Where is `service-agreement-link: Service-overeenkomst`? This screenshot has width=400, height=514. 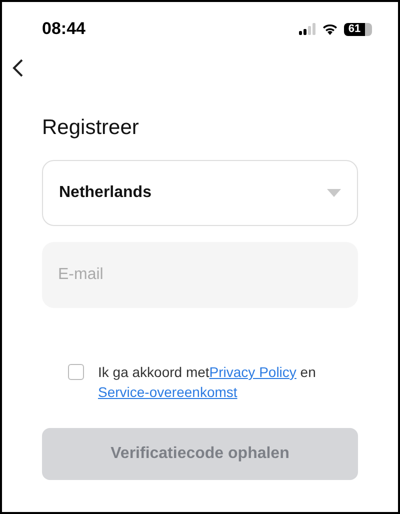
service-agreement-link: Service-overeenkomst is located at coordinates (168, 392).